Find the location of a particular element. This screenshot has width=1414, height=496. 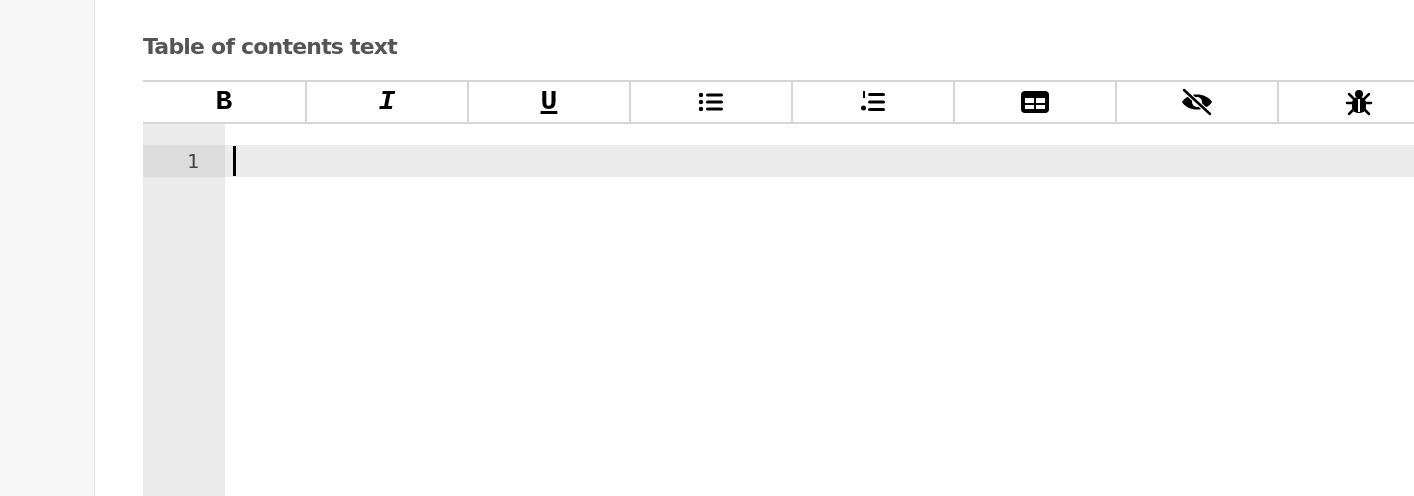

bold-button: B is located at coordinates (224, 102).